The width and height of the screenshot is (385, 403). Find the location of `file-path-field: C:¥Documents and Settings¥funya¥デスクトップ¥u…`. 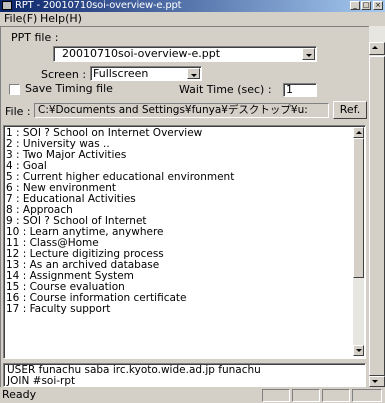

file-path-field: C:¥Documents and Settings¥funya¥デスクトップ¥u… is located at coordinates (181, 110).